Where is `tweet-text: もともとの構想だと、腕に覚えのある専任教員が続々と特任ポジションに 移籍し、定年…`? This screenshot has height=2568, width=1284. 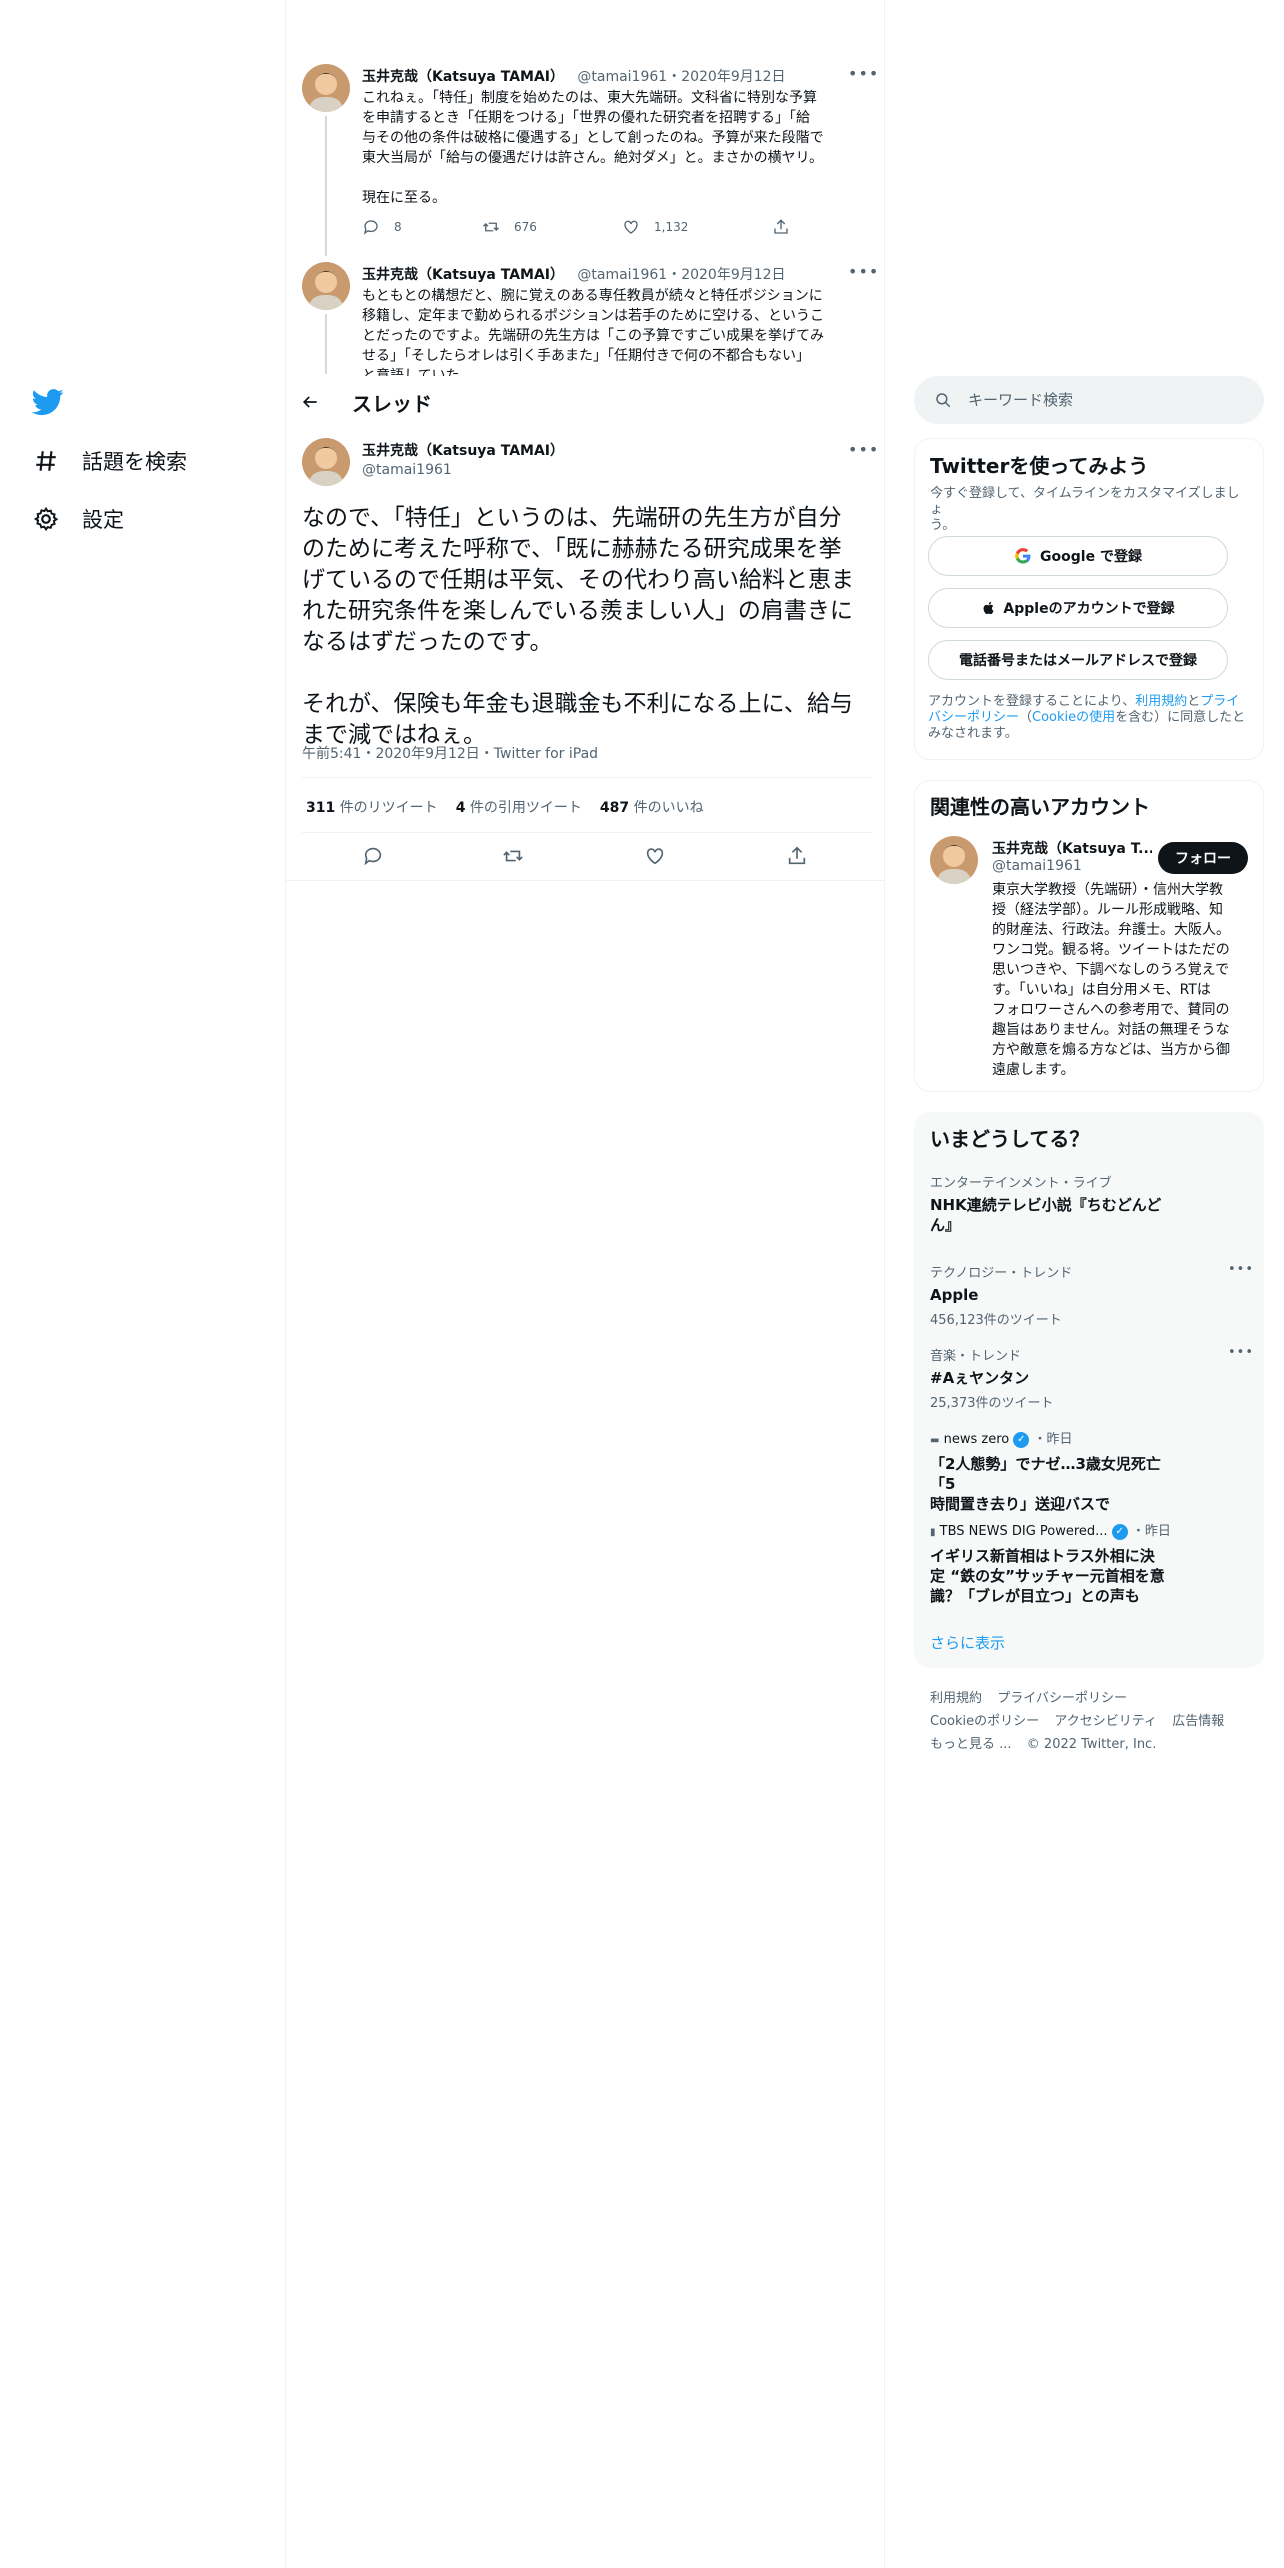
tweet-text: もともとの構想だと、腕に覚えのある専任教員が続々と特任ポジションに 移籍し、定年… is located at coordinates (593, 332).